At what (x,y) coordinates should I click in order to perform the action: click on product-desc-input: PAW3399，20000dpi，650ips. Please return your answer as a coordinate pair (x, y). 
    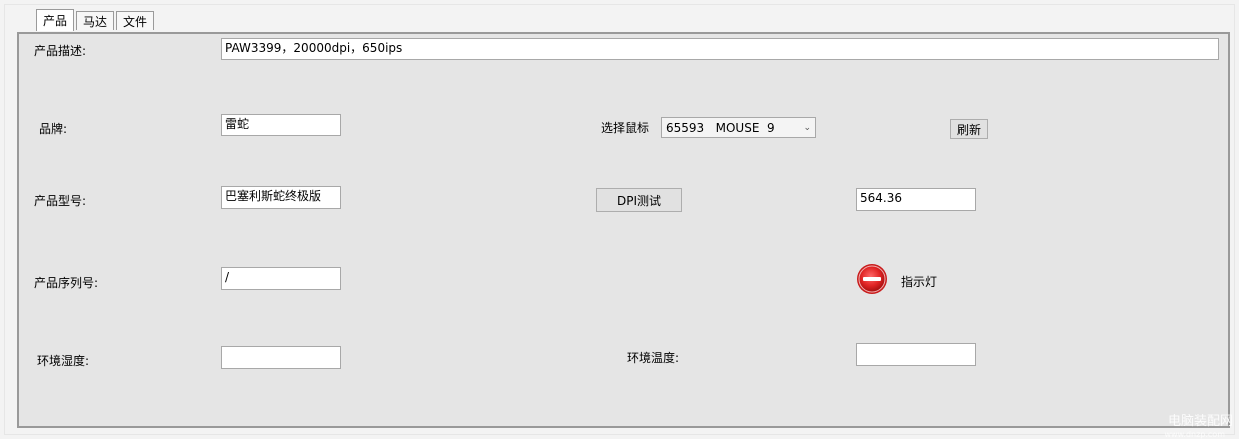
    Looking at the image, I should click on (720, 49).